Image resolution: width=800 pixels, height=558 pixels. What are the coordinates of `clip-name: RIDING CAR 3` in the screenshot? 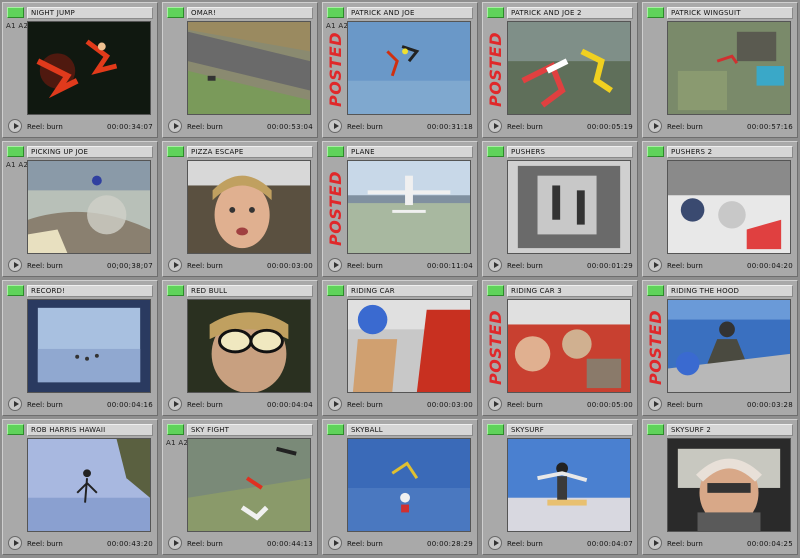 It's located at (570, 290).